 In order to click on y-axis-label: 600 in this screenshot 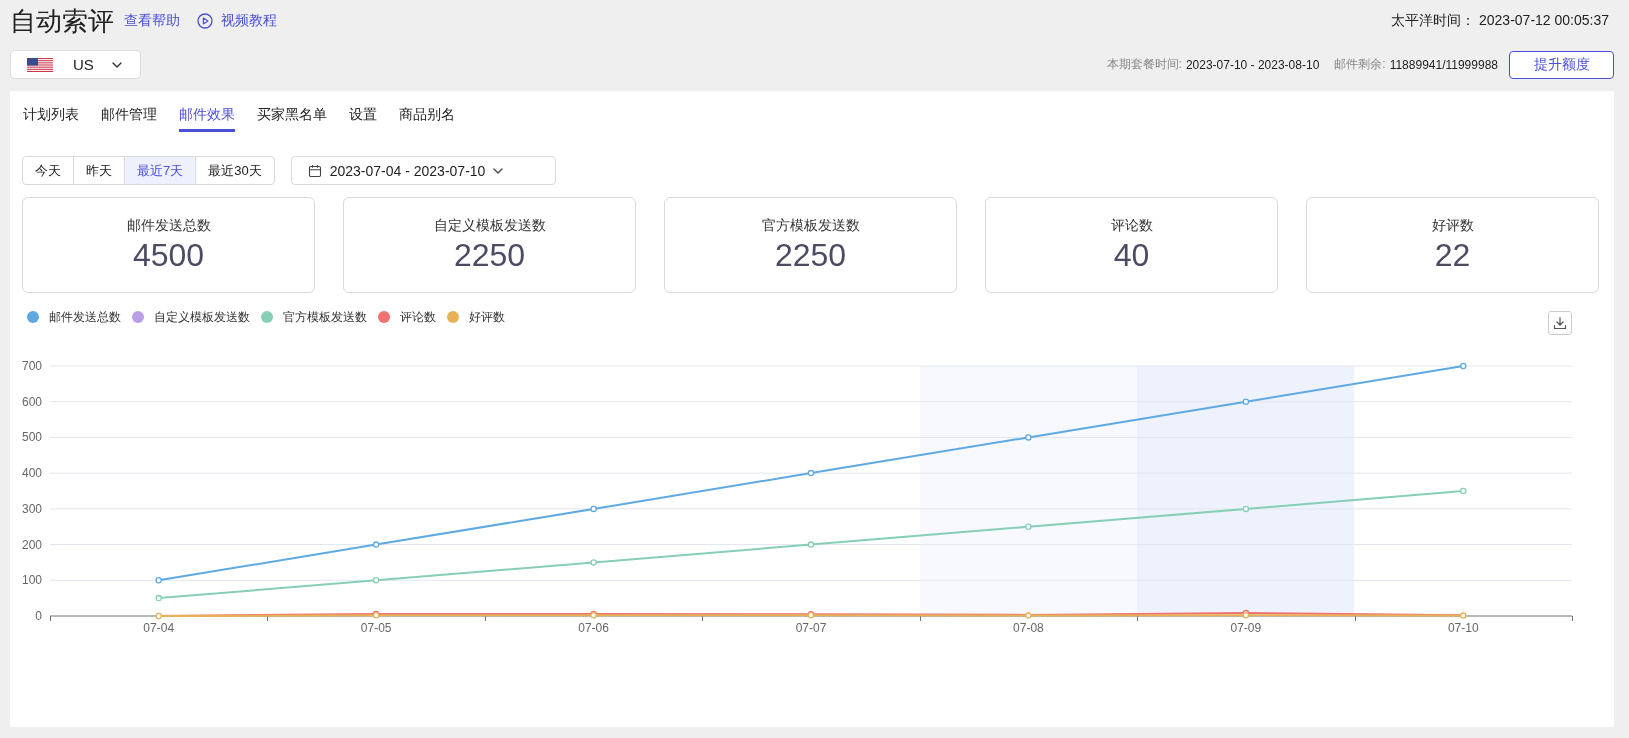, I will do `click(31, 401)`.